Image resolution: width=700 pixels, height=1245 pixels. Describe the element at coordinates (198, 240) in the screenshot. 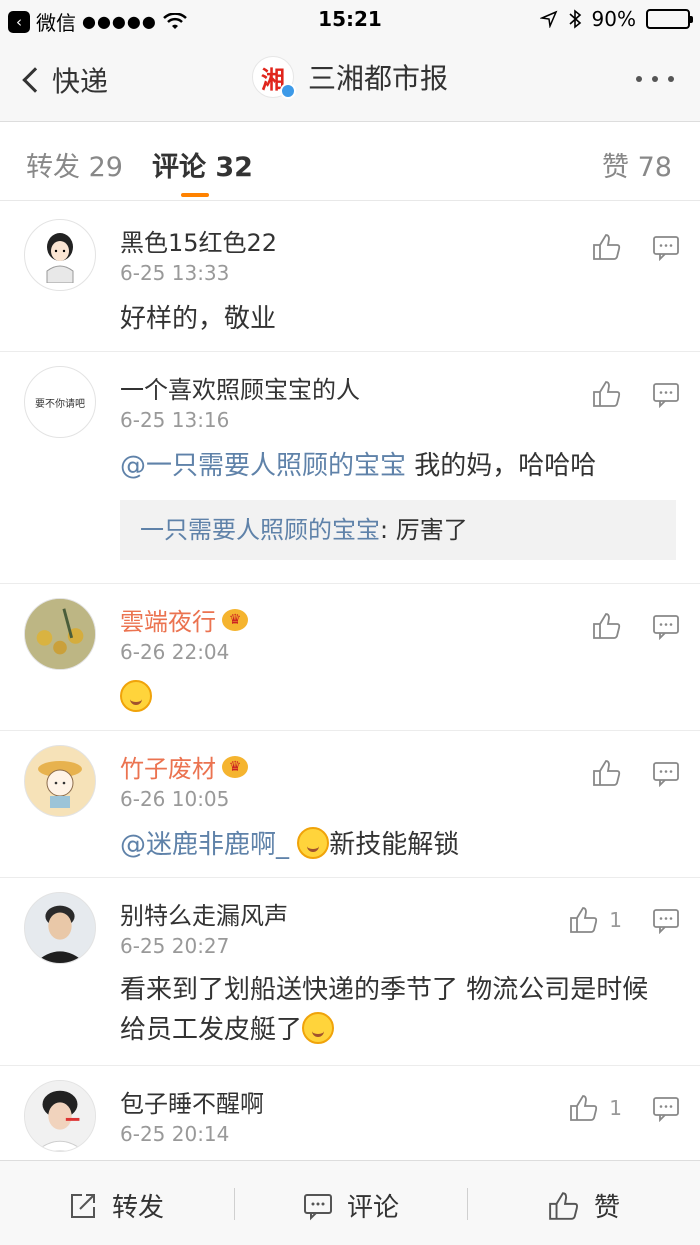

I see `comment-username: 黑色15红色22` at that location.